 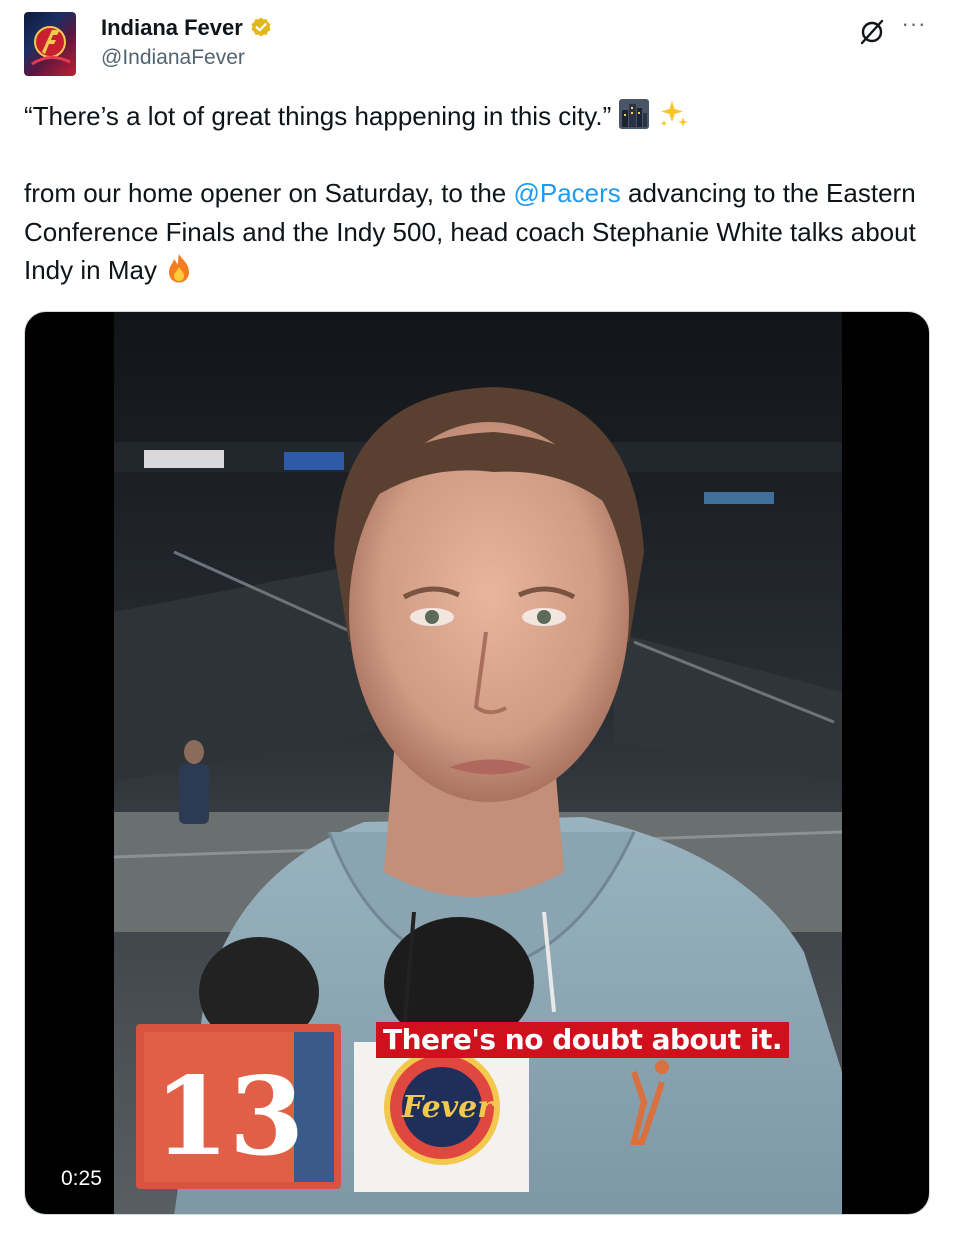 I want to click on mention-link: @Pacers, so click(x=566, y=193).